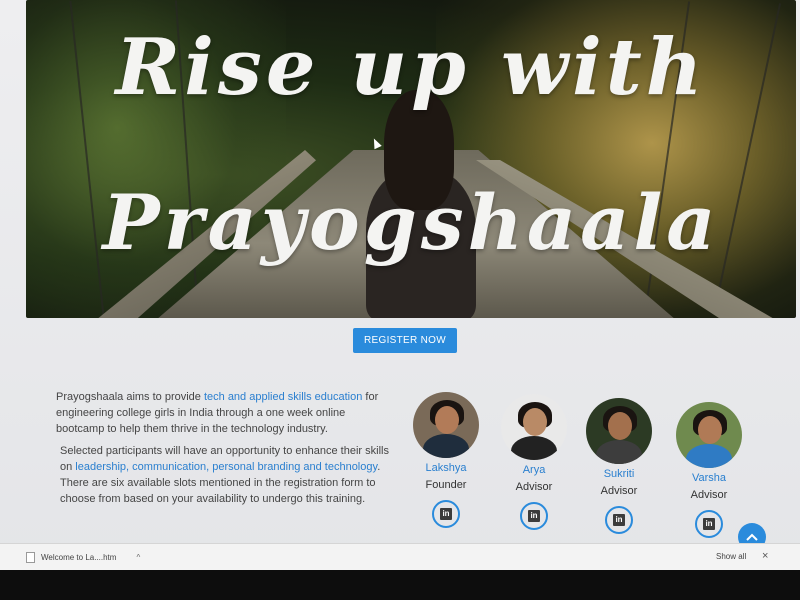 The image size is (800, 600). Describe the element at coordinates (446, 468) in the screenshot. I see `member-name: Lakshya` at that location.